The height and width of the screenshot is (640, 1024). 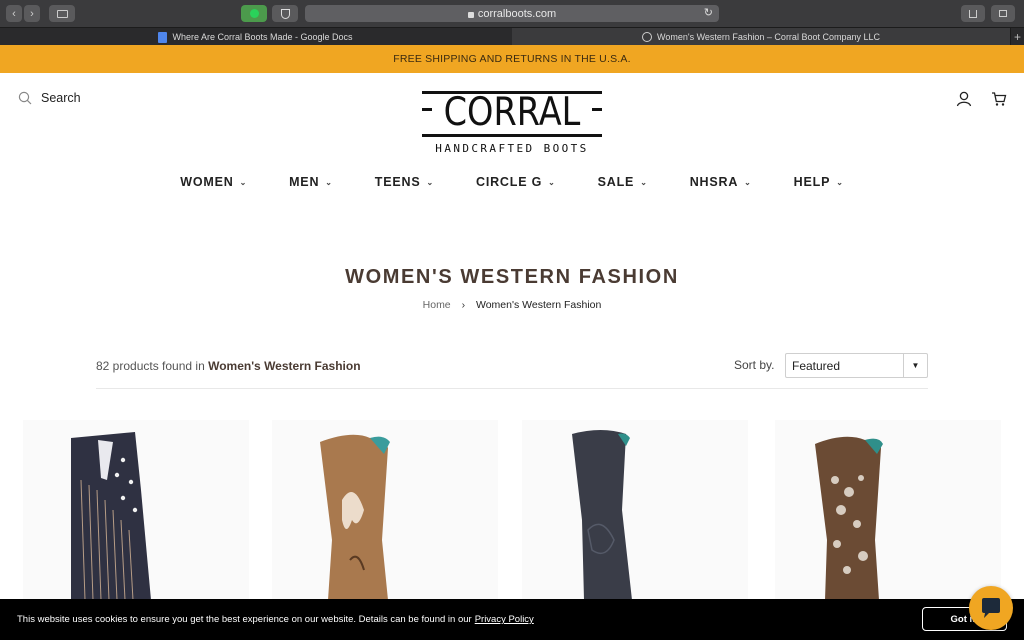 What do you see at coordinates (999, 99) in the screenshot?
I see `cart-icon` at bounding box center [999, 99].